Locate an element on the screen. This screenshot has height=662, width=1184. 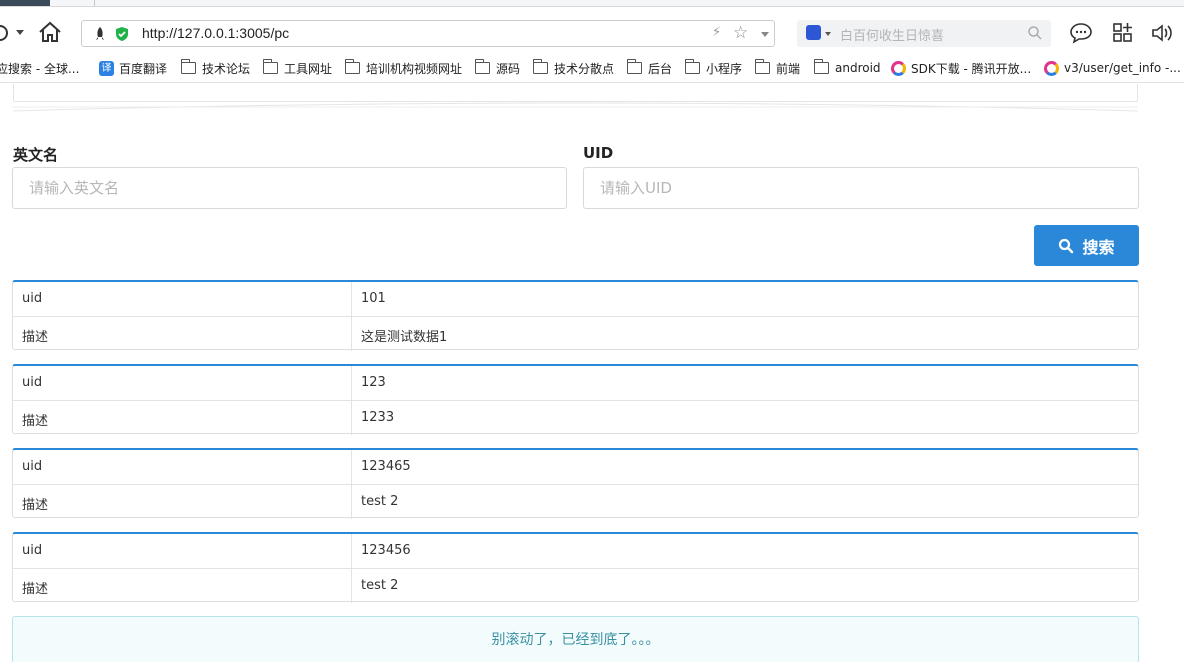
translate-icon: 译 is located at coordinates (106, 68).